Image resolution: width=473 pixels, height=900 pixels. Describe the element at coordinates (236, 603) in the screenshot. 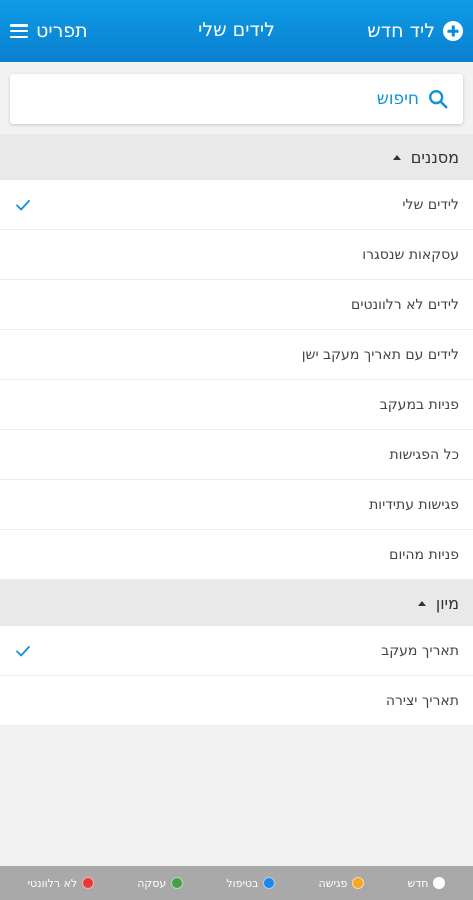

I see `sort-section-header: מיון` at that location.